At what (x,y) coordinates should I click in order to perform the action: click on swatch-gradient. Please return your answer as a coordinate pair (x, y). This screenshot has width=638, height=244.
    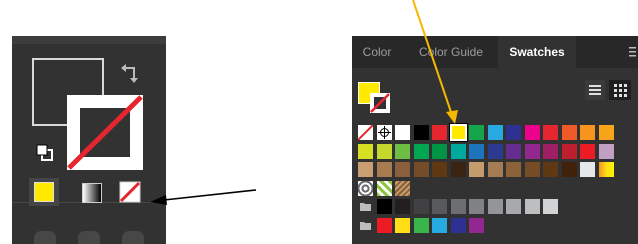
    Looking at the image, I should click on (606, 169).